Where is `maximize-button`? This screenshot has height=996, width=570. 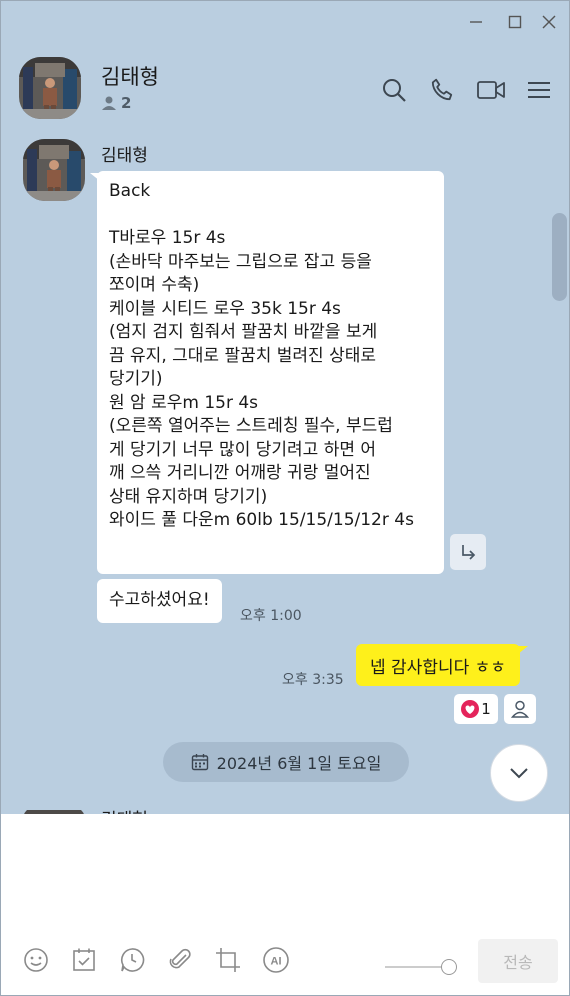
maximize-button is located at coordinates (515, 22).